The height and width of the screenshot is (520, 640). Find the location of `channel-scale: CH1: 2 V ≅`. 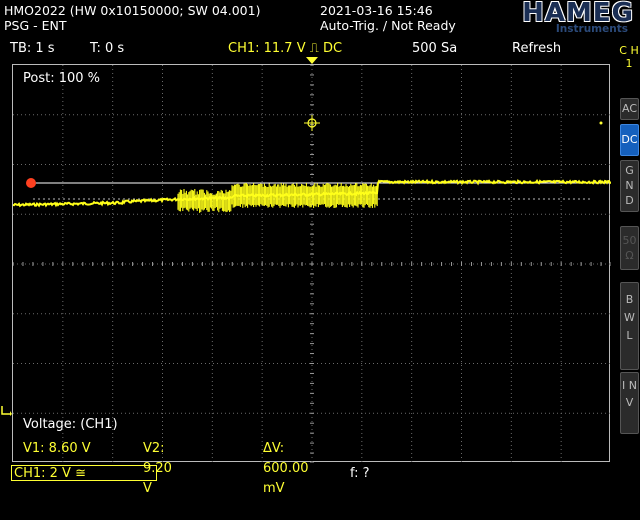

channel-scale: CH1: 2 V ≅ is located at coordinates (84, 473).